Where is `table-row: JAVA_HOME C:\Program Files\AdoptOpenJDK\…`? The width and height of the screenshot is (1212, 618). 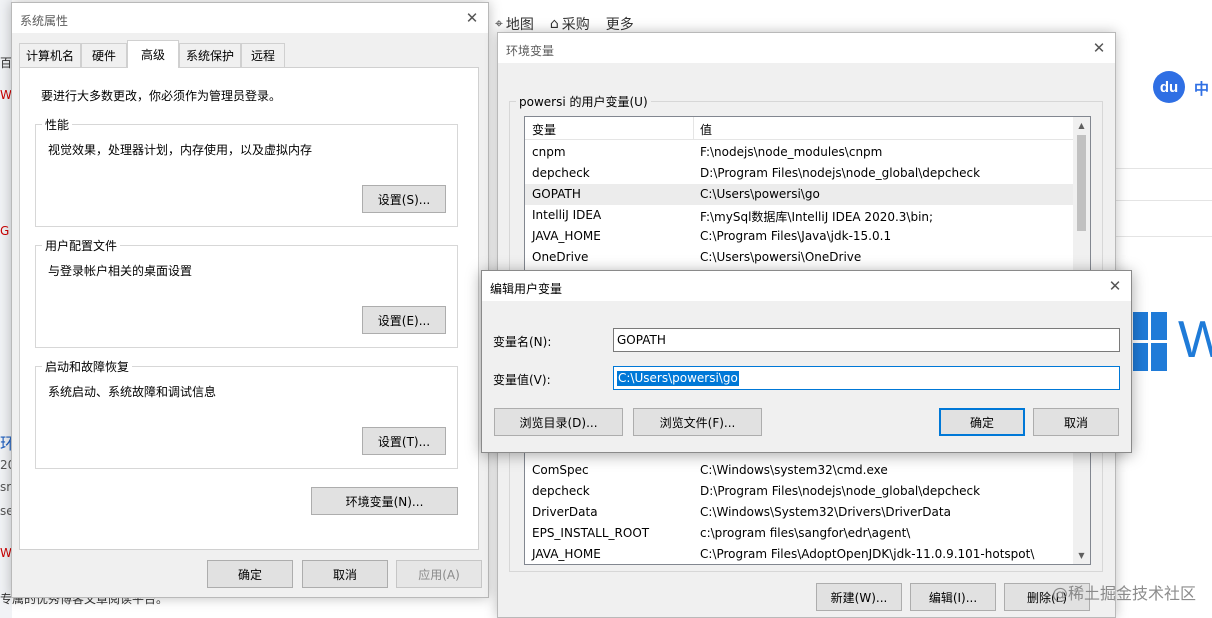
table-row: JAVA_HOME C:\Program Files\AdoptOpenJDK\… is located at coordinates (799, 554).